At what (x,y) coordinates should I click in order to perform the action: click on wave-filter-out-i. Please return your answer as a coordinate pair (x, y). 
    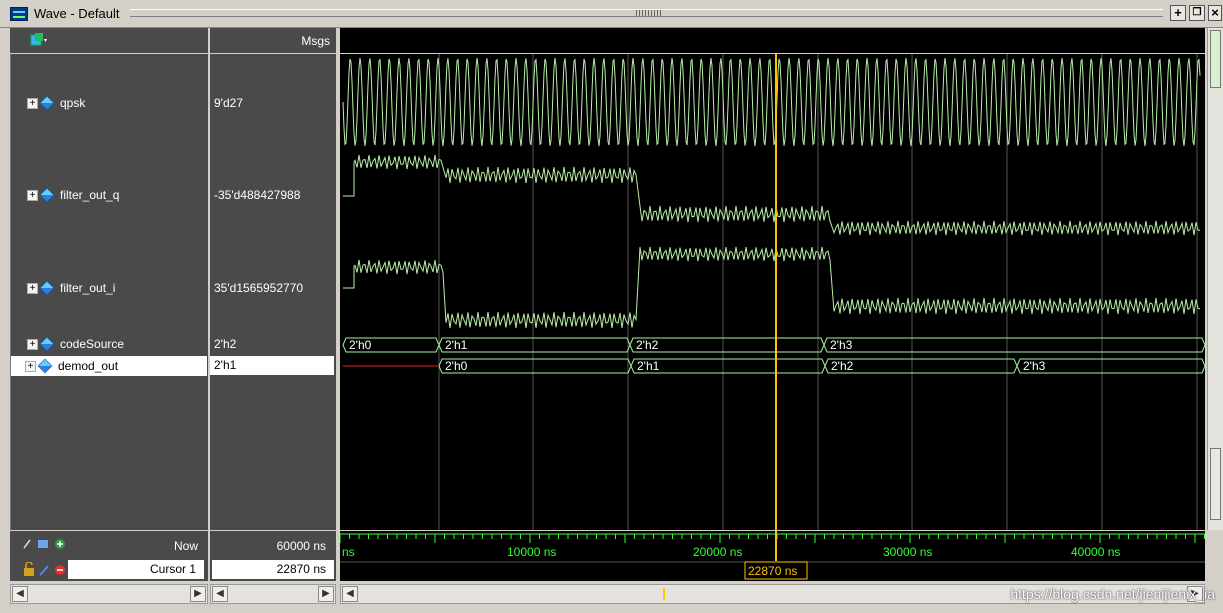
    Looking at the image, I should click on (772, 287).